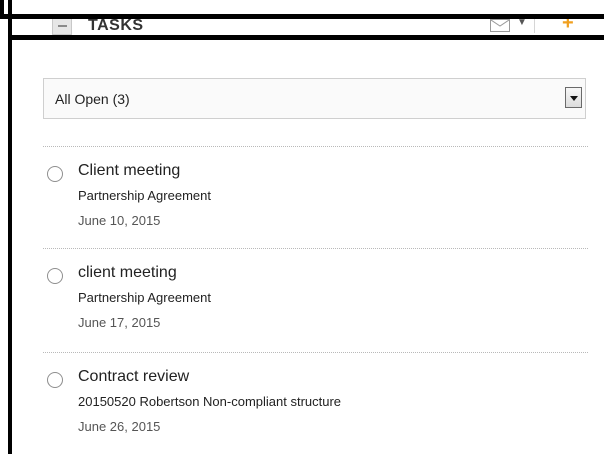 The width and height of the screenshot is (604, 454). What do you see at coordinates (10, 227) in the screenshot?
I see `frame-line-left` at bounding box center [10, 227].